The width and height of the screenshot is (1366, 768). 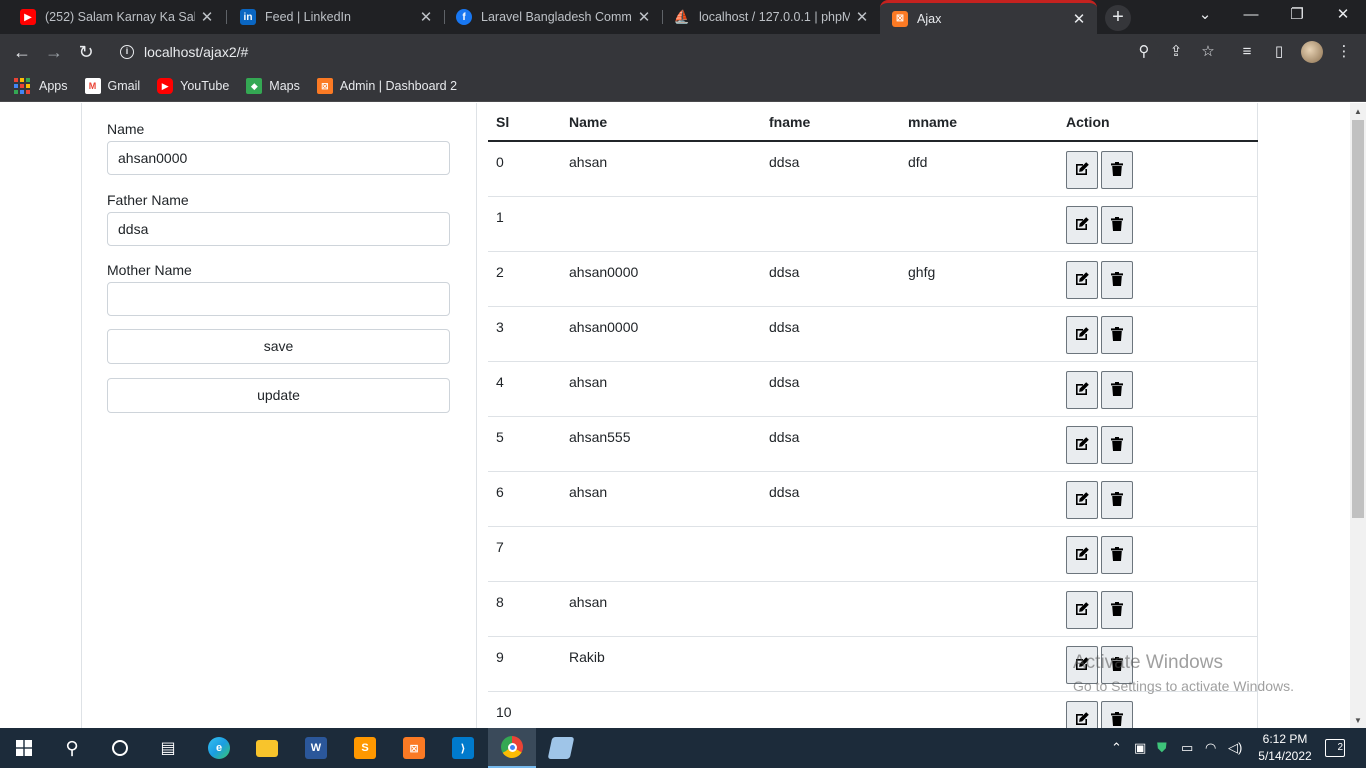 I want to click on bookmark-admin-dashboard: ⊠ Admin | Dashboard 2, so click(x=386, y=85).